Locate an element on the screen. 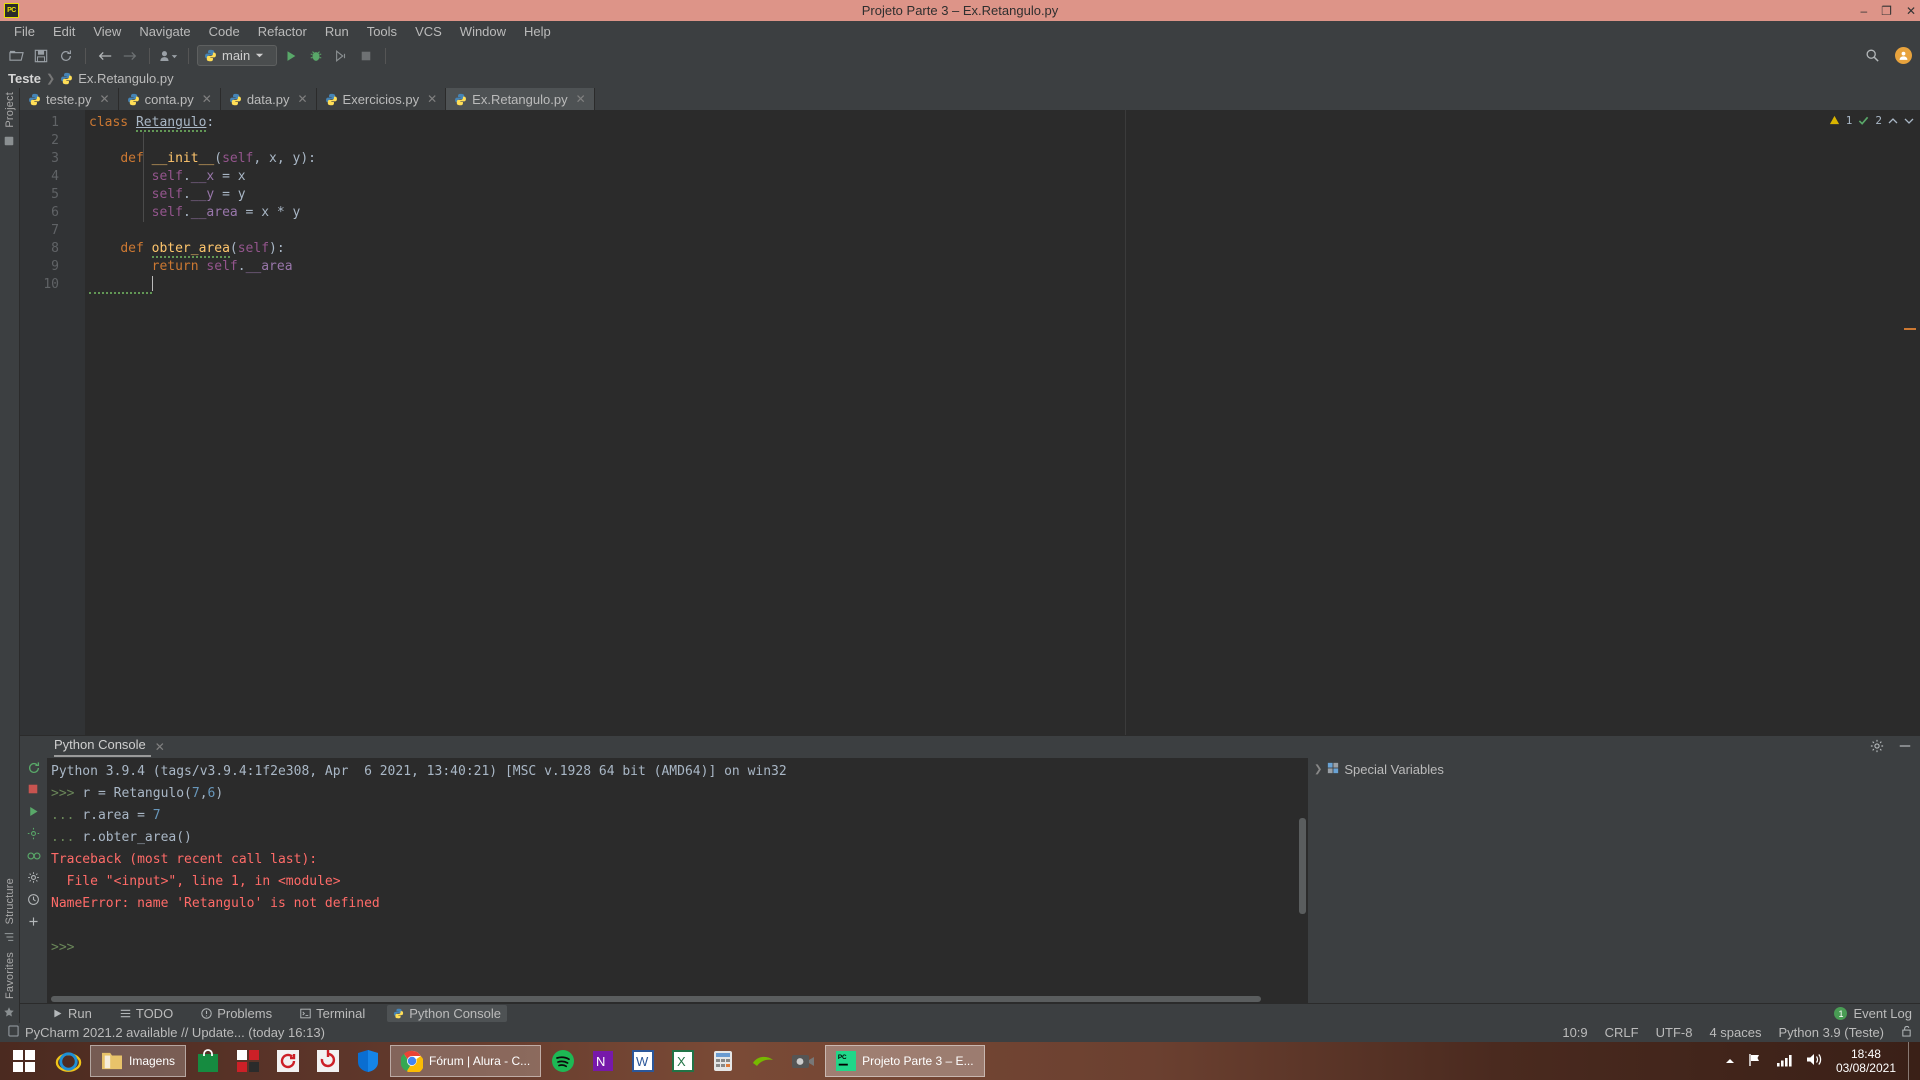  special-variables-row: ❯ Special Variables is located at coordinates (1614, 769).